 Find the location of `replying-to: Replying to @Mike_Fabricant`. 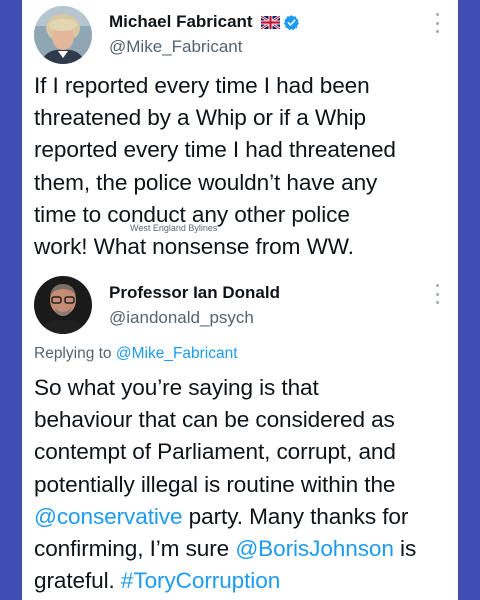

replying-to: Replying to @Mike_Fabricant is located at coordinates (136, 353).